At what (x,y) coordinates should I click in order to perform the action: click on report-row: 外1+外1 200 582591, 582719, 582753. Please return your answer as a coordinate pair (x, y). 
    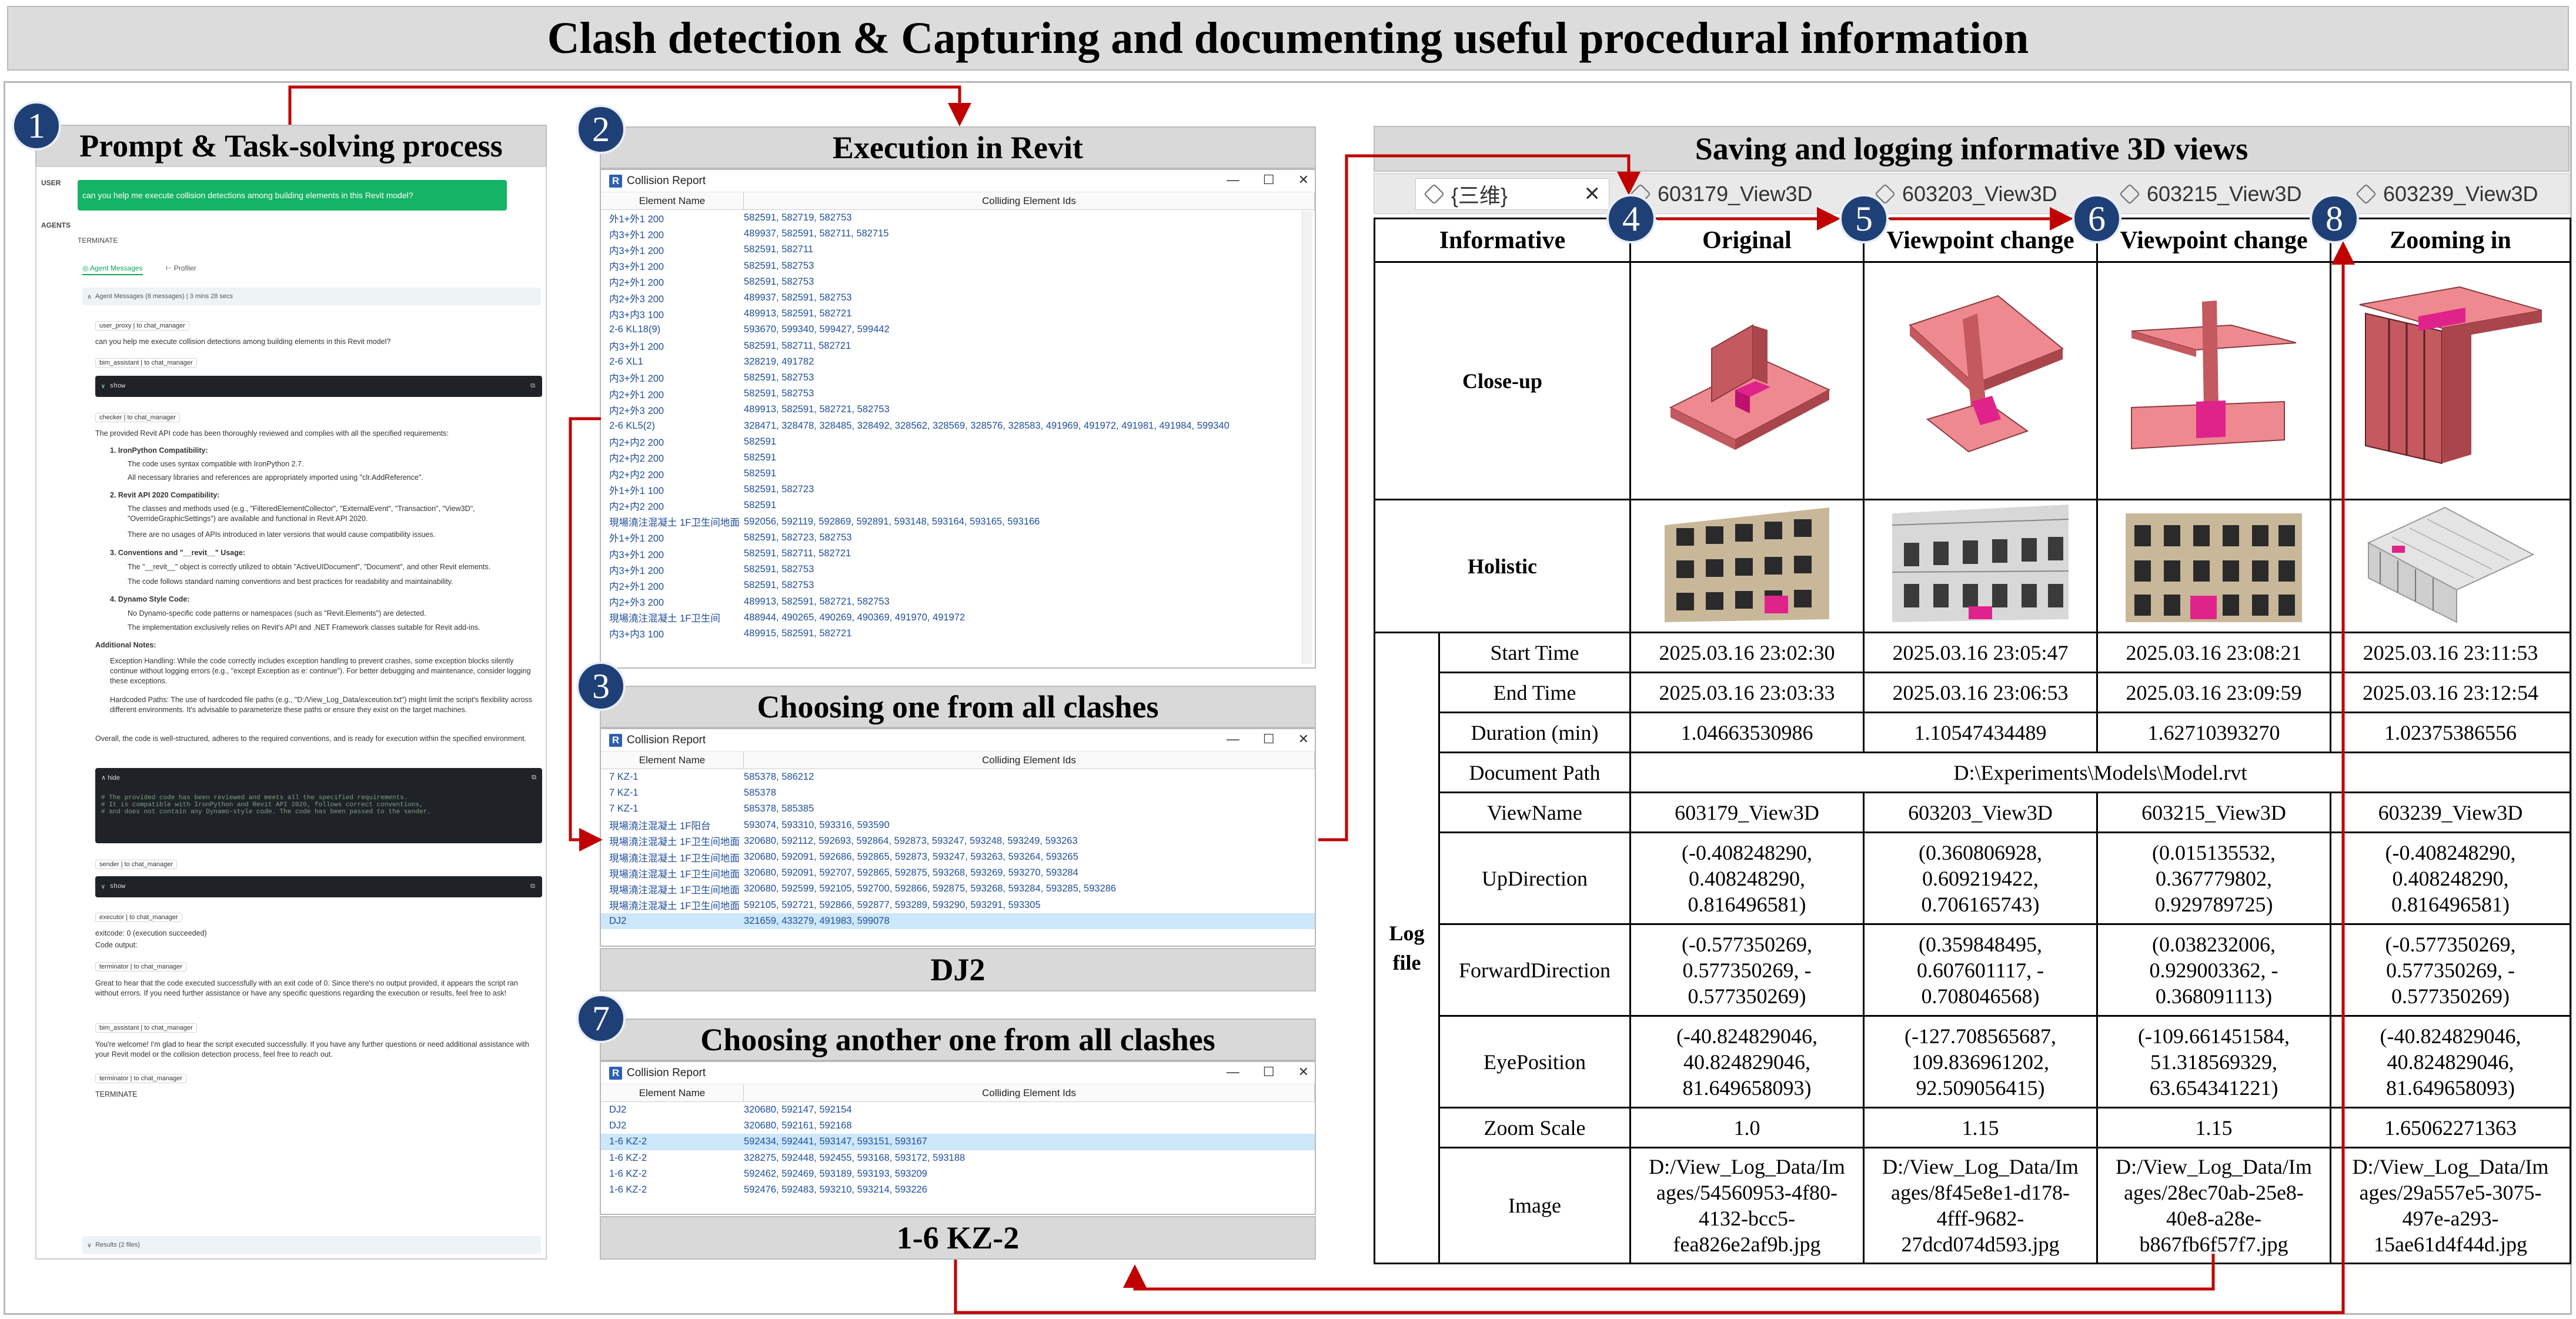
    Looking at the image, I should click on (958, 218).